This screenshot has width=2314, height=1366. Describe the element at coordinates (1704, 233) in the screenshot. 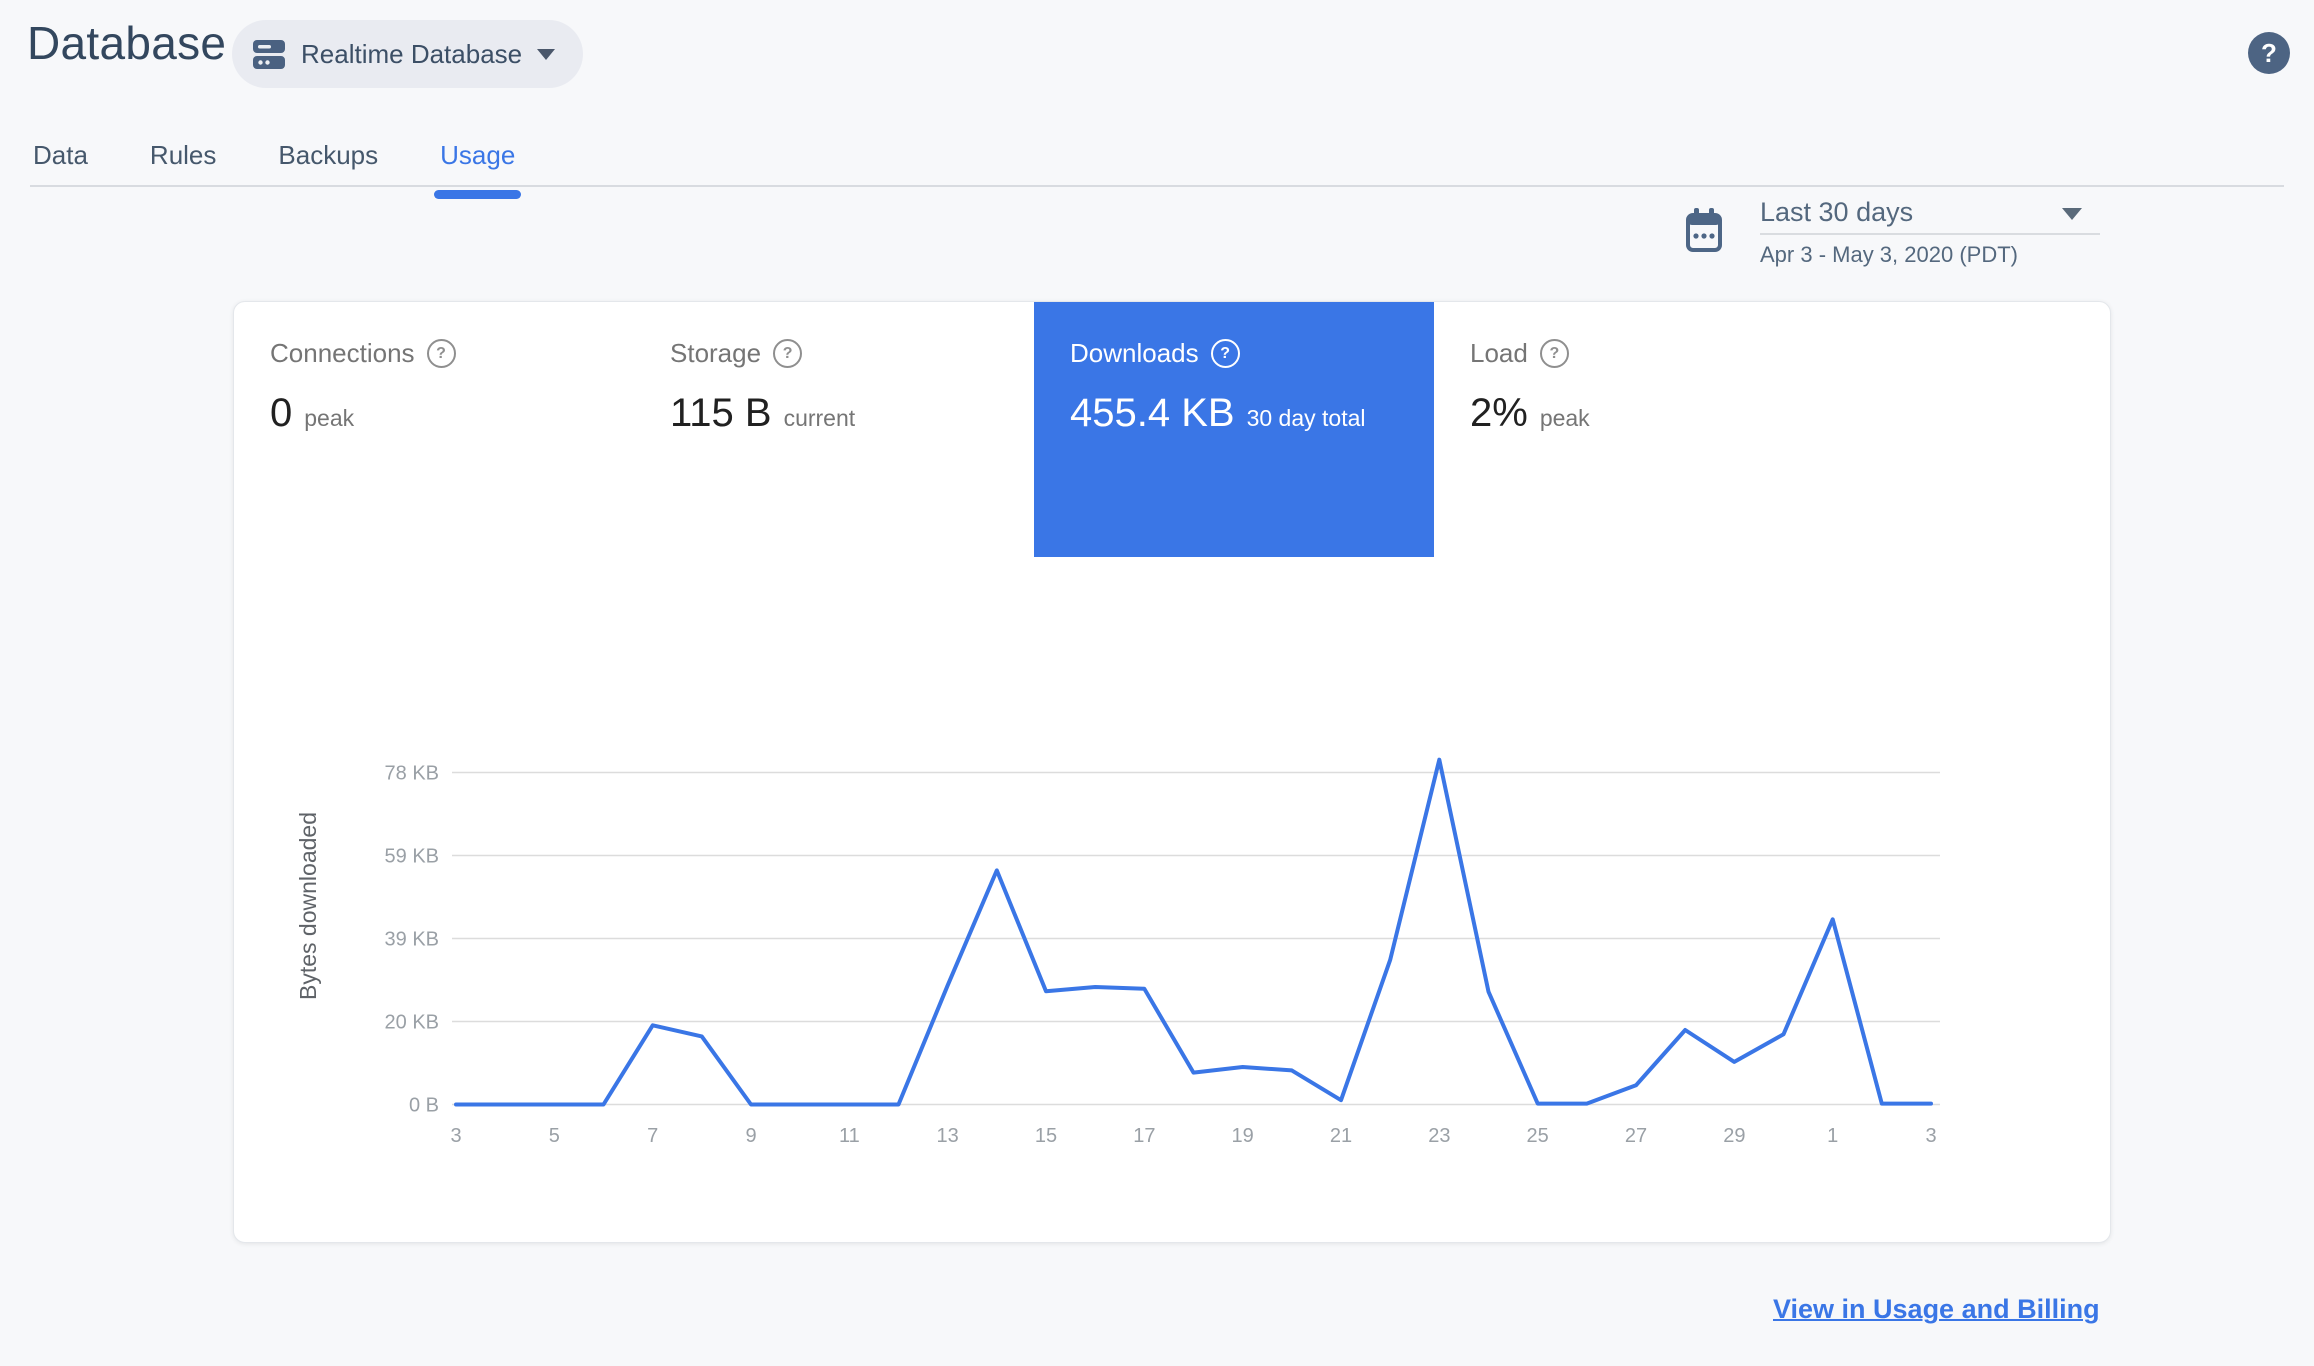

I see `calendar-icon` at that location.